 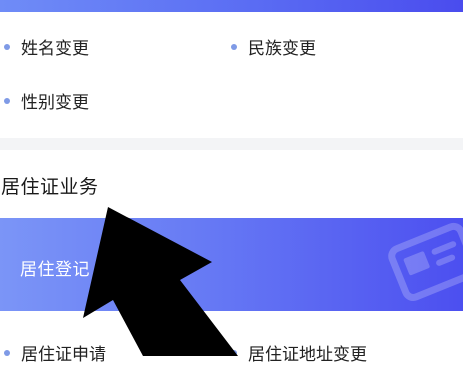 I want to click on top-banner-edge, so click(x=231, y=6).